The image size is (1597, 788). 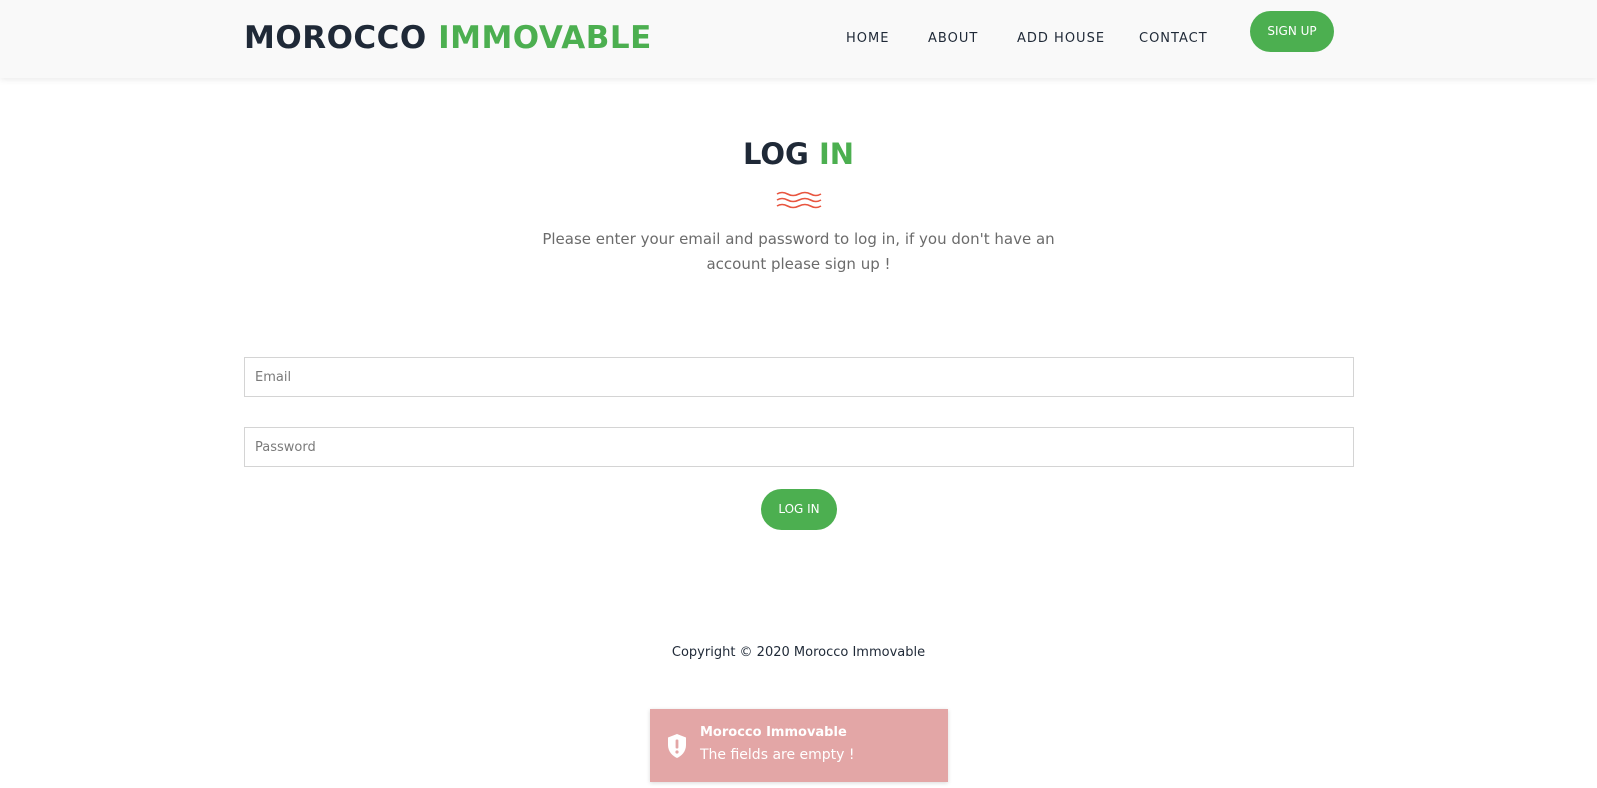 What do you see at coordinates (799, 200) in the screenshot?
I see `wave-divider-icon` at bounding box center [799, 200].